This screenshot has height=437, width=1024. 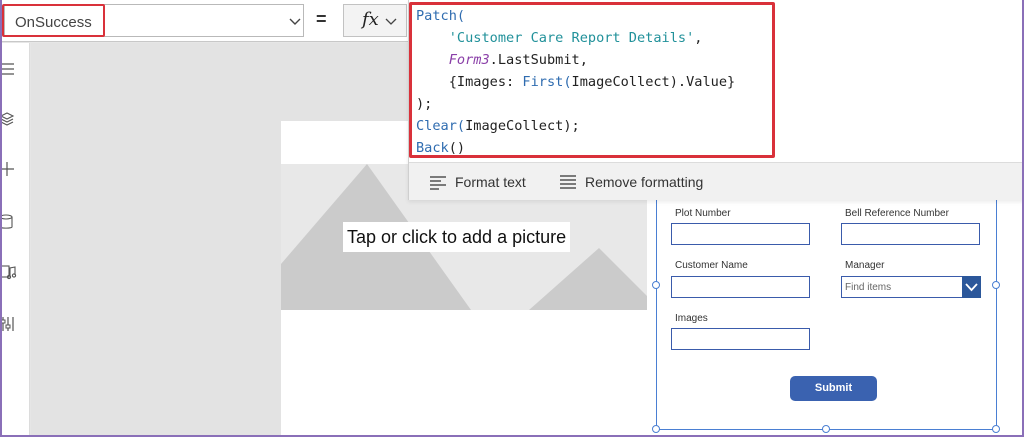 I want to click on left-rail, so click(x=15, y=240).